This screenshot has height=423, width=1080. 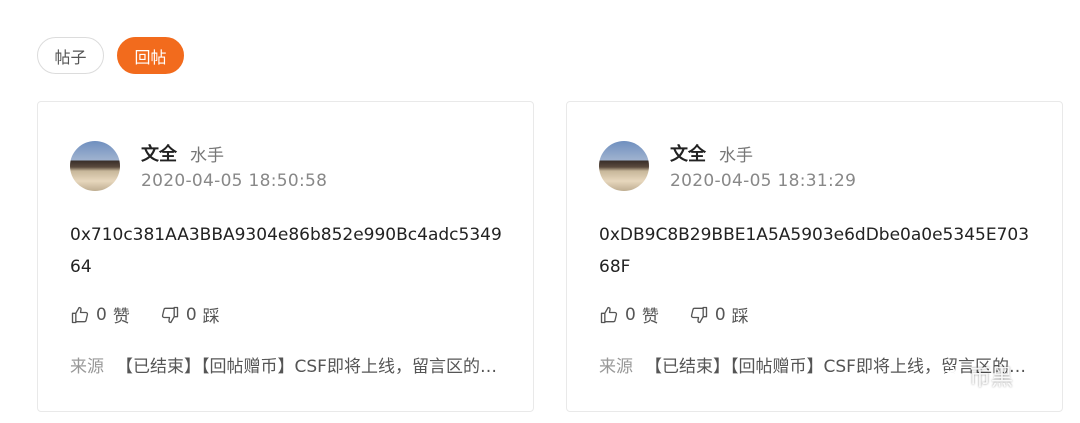 I want to click on source-link: 【已结束】【回帖赠币】CSF即将上线，留言区的朋友们, so click(x=313, y=367).